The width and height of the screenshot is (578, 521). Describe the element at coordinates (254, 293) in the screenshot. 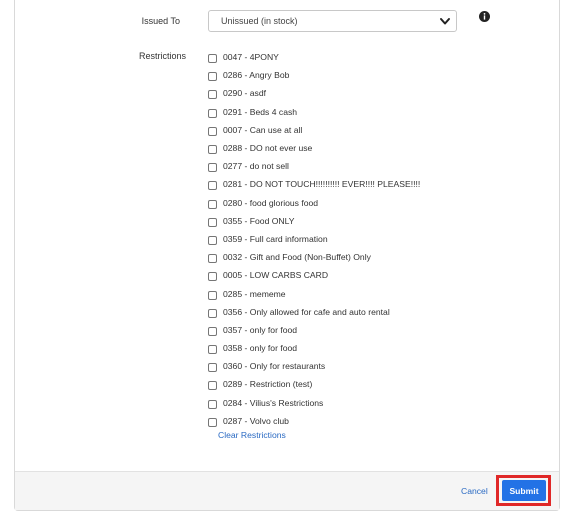

I see `restriction-label: 0285 - mememe` at that location.